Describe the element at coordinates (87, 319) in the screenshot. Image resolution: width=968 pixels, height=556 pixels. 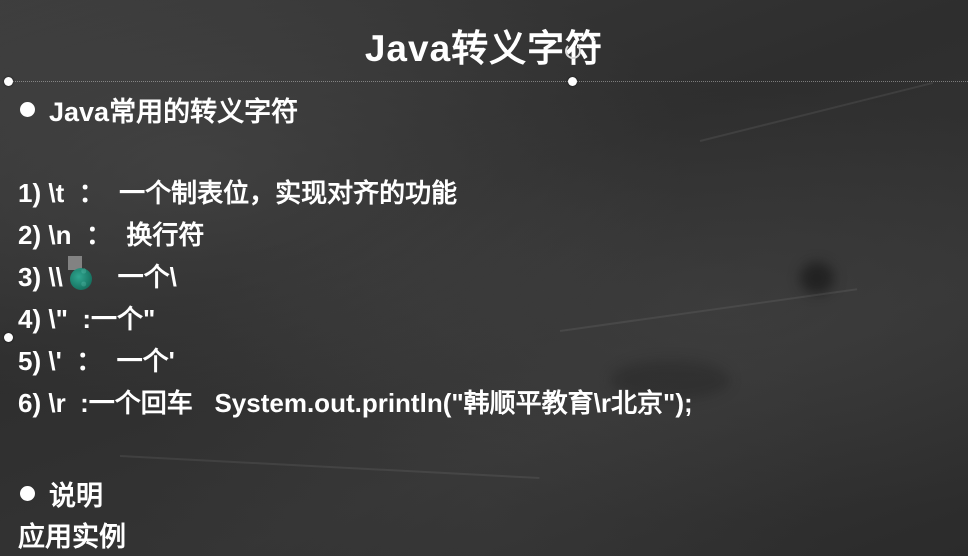
I see `list-item: 4) \" :一个"` at that location.